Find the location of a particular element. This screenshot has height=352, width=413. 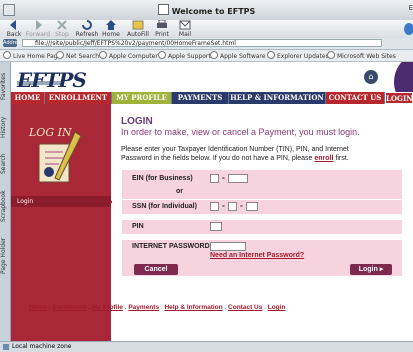

mail-button: Mail is located at coordinates (185, 29).